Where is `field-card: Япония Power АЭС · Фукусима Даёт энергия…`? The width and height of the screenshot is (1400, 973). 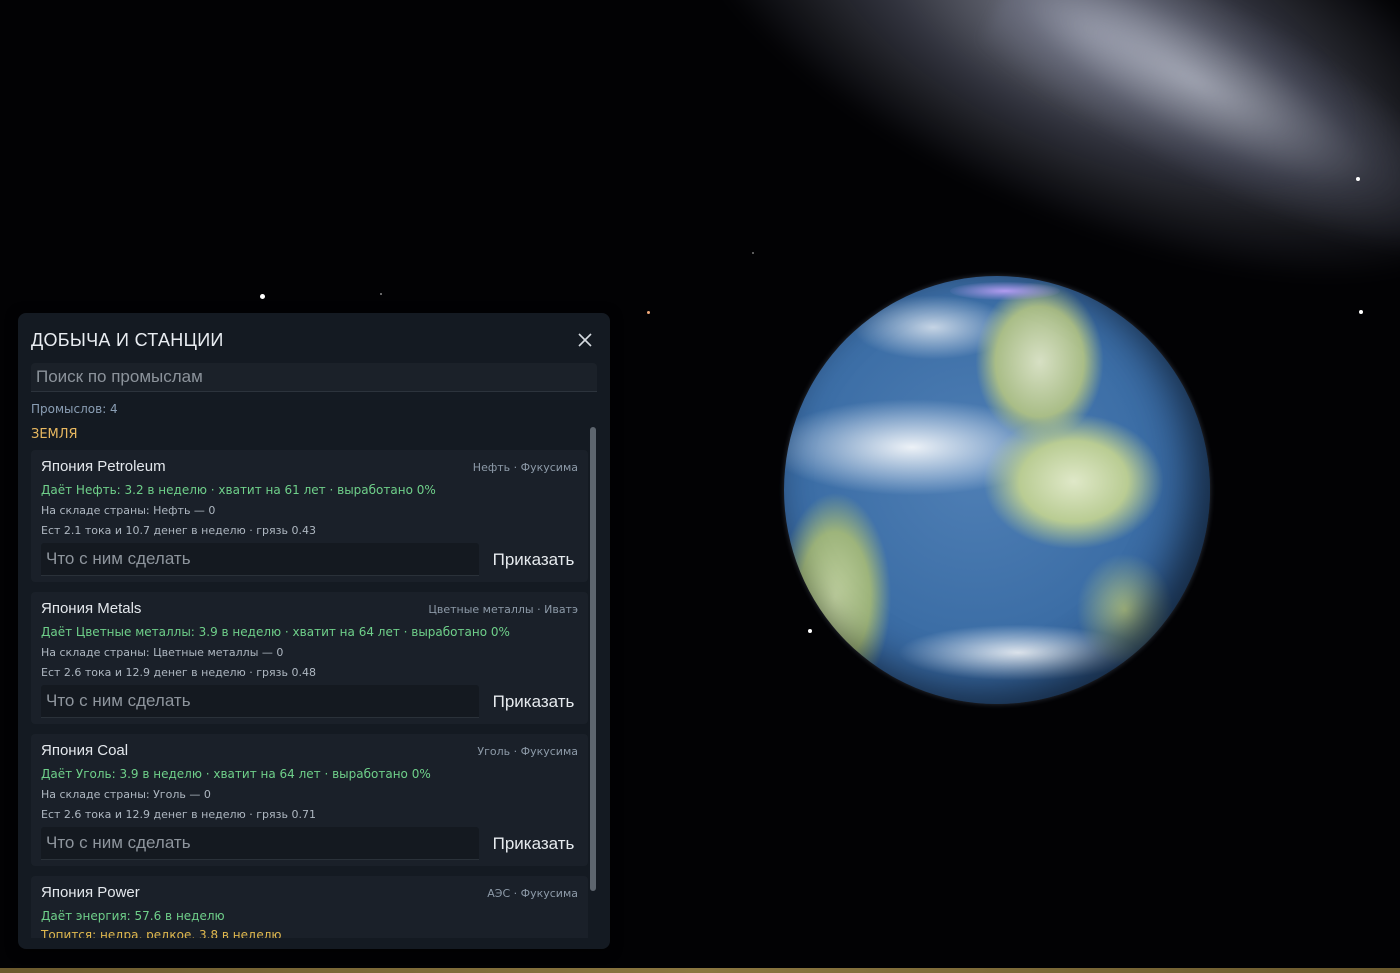 field-card: Япония Power АЭС · Фукусима Даёт энергия… is located at coordinates (309, 907).